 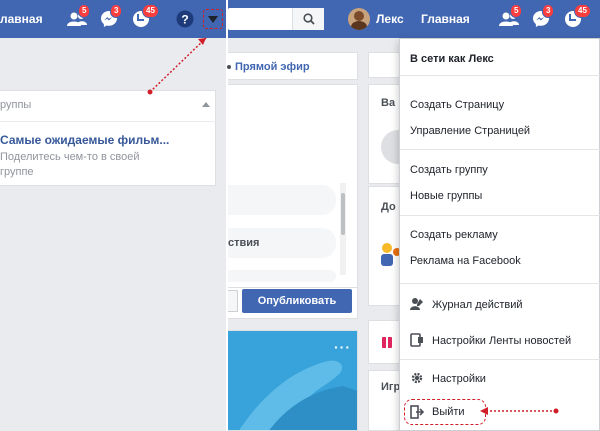 I want to click on menu-item-create-page: Создать Страницу, so click(x=457, y=105).